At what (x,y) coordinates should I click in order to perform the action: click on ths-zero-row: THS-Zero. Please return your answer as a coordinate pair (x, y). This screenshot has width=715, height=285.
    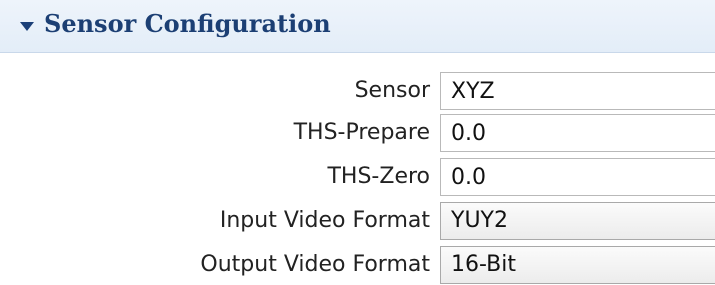
    Looking at the image, I should click on (357, 178).